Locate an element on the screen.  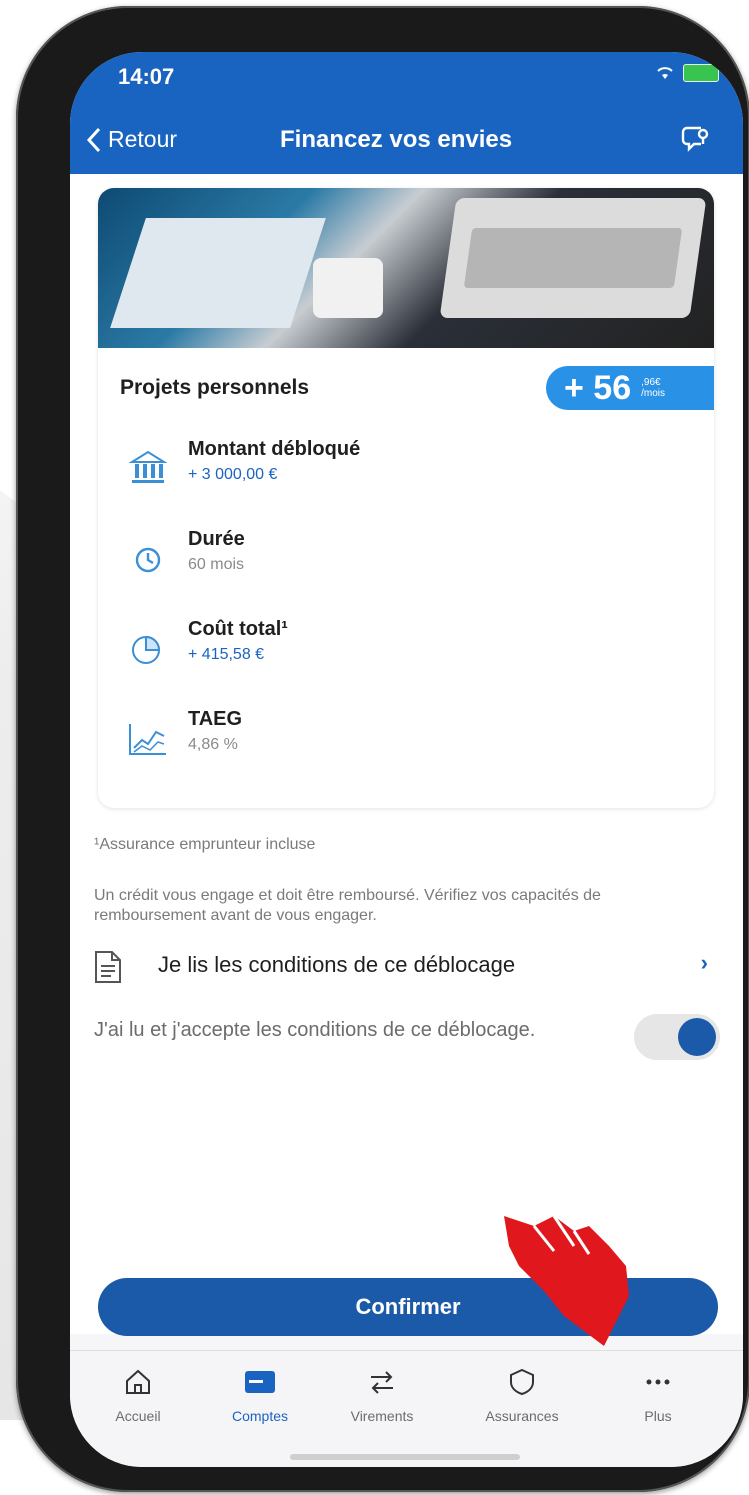
line-chart-icon is located at coordinates (147, 739).